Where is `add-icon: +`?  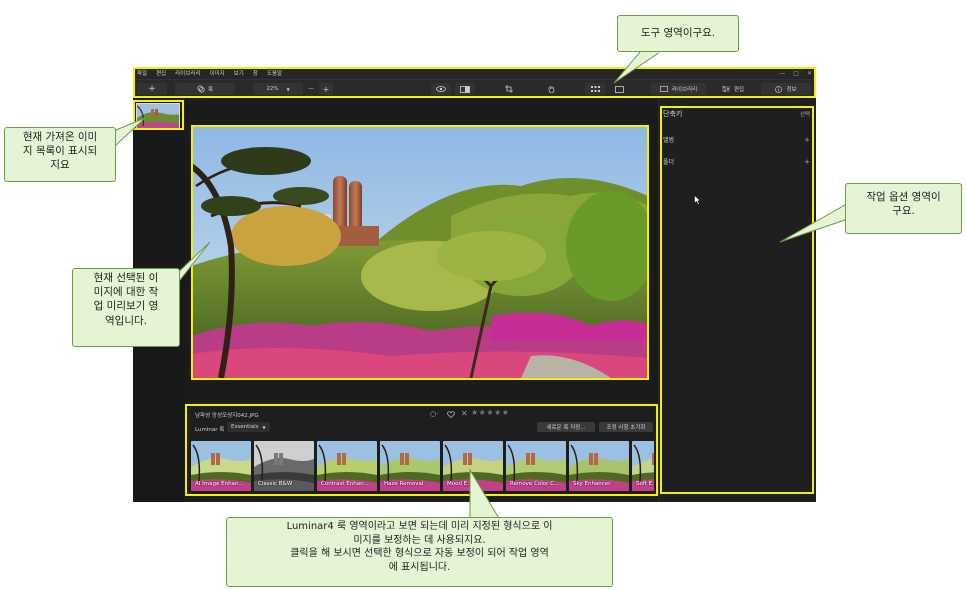
add-icon: + is located at coordinates (152, 89).